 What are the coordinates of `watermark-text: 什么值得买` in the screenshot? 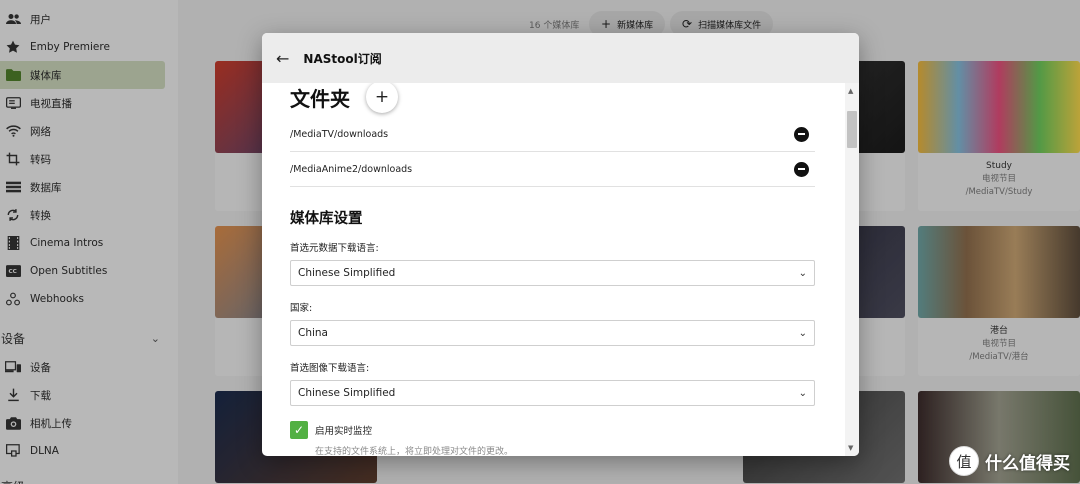 It's located at (1027, 463).